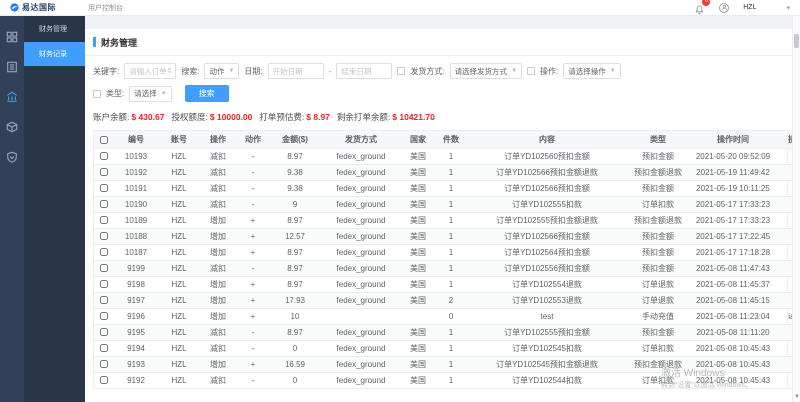 The height and width of the screenshot is (402, 800). I want to click on type-filter-checkbox, so click(97, 93).